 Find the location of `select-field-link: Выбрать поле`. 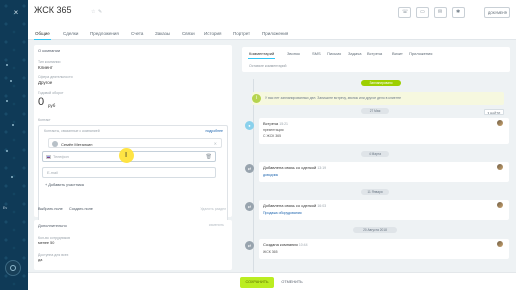

select-field-link: Выбрать поле is located at coordinates (50, 209).